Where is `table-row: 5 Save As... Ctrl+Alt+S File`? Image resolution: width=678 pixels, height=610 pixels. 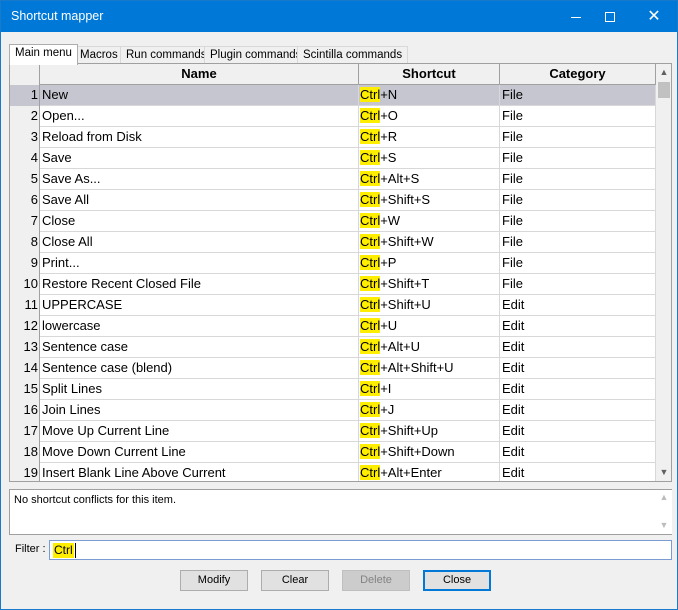 table-row: 5 Save As... Ctrl+Alt+S File is located at coordinates (333, 179).